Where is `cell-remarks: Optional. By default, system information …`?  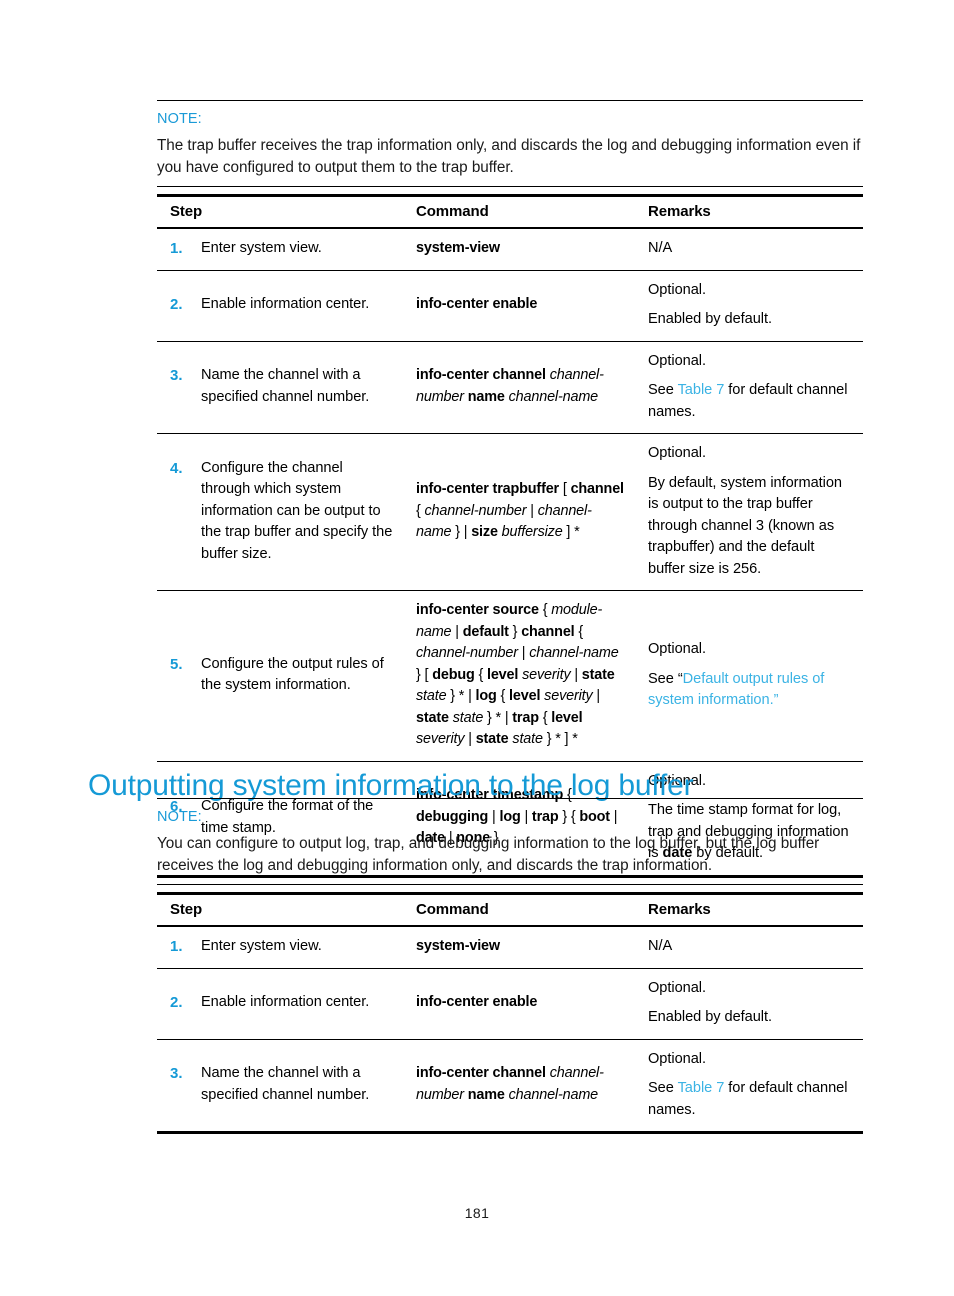 cell-remarks: Optional. By default, system information … is located at coordinates (749, 512).